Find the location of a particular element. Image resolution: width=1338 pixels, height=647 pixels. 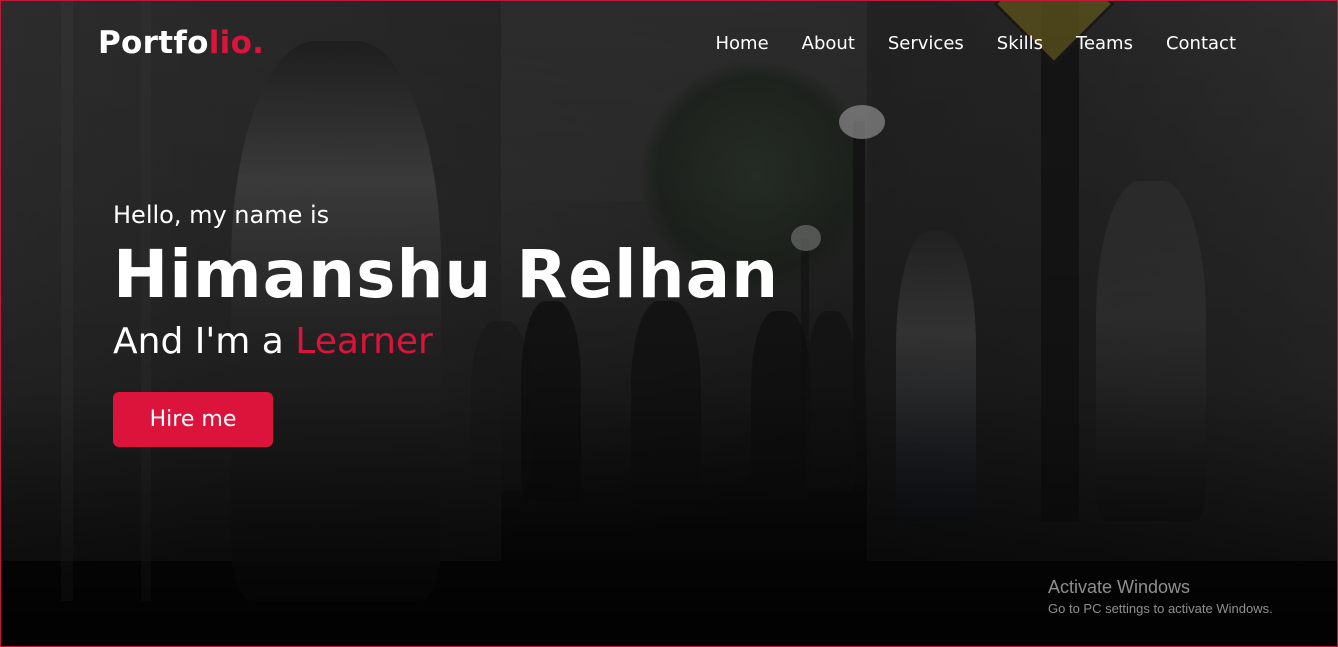

nav-home: Home is located at coordinates (742, 43).